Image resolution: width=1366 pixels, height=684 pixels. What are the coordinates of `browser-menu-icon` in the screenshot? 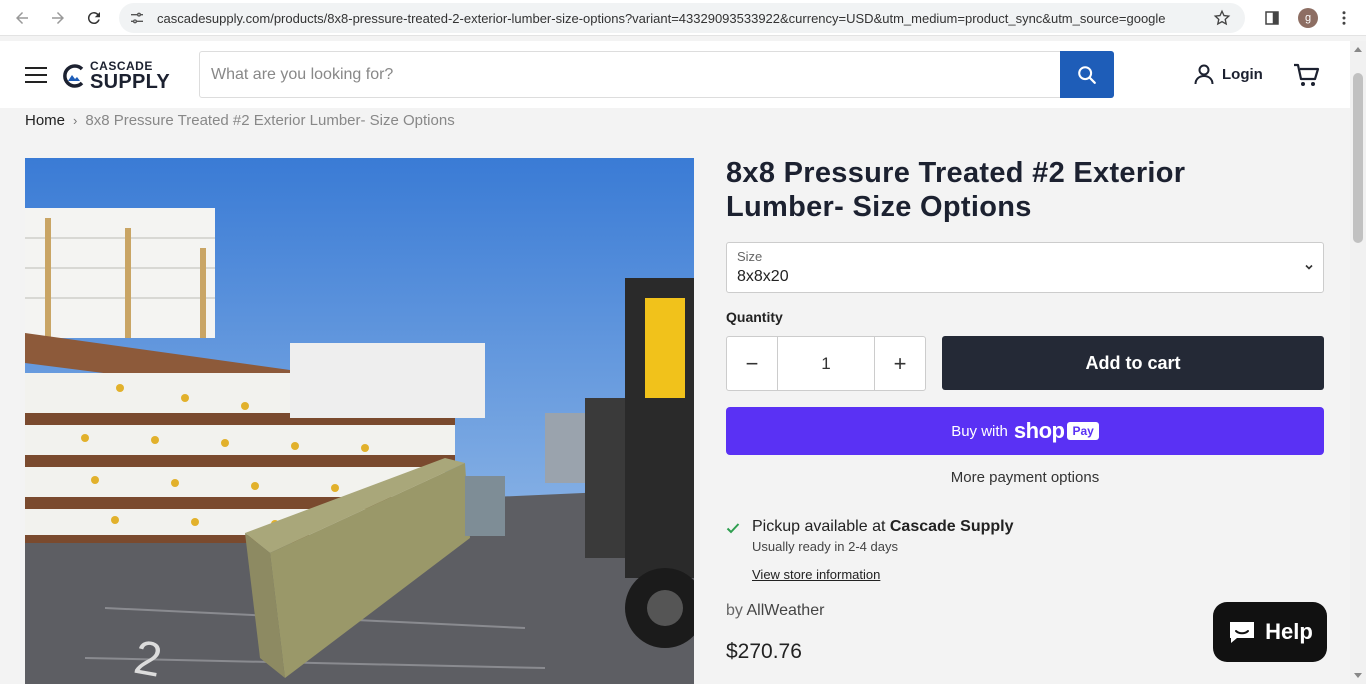 It's located at (1344, 18).